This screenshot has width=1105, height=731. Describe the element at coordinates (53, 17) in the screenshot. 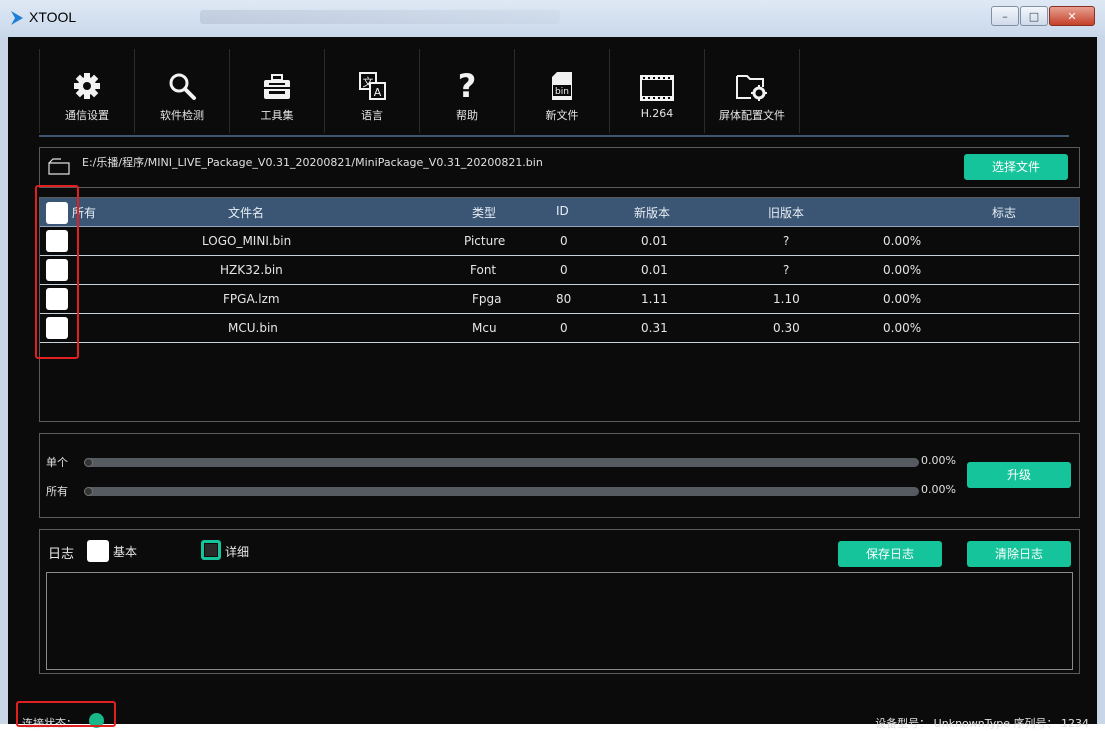

I see `window-title: XTOOL` at that location.